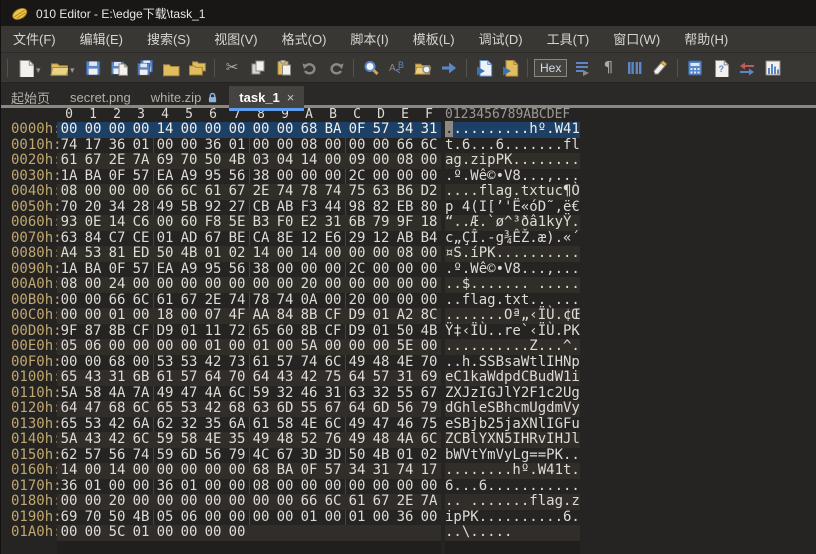 The image size is (816, 554). I want to click on hex-byte: 36, so click(117, 145).